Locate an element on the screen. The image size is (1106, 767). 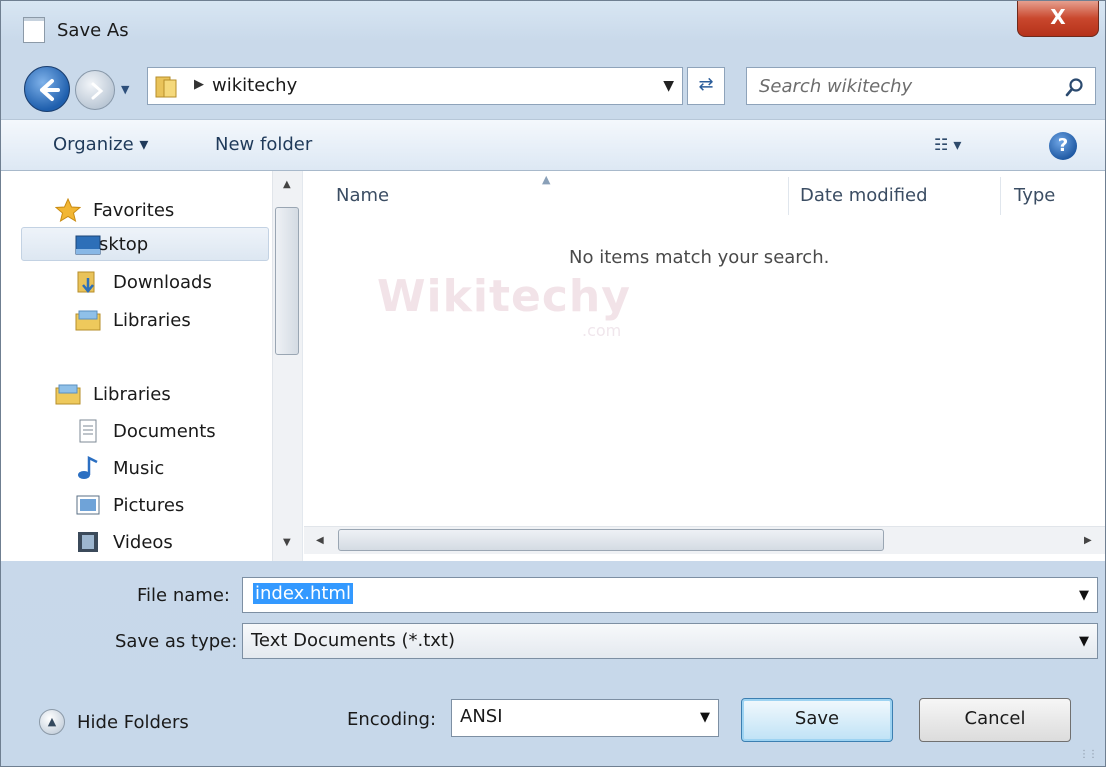
save-button: Save is located at coordinates (817, 720).